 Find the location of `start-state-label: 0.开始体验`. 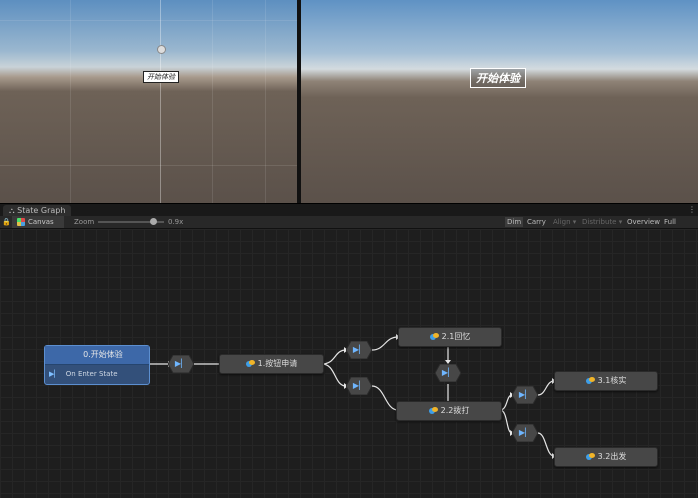

start-state-label: 0.开始体验 is located at coordinates (103, 354).